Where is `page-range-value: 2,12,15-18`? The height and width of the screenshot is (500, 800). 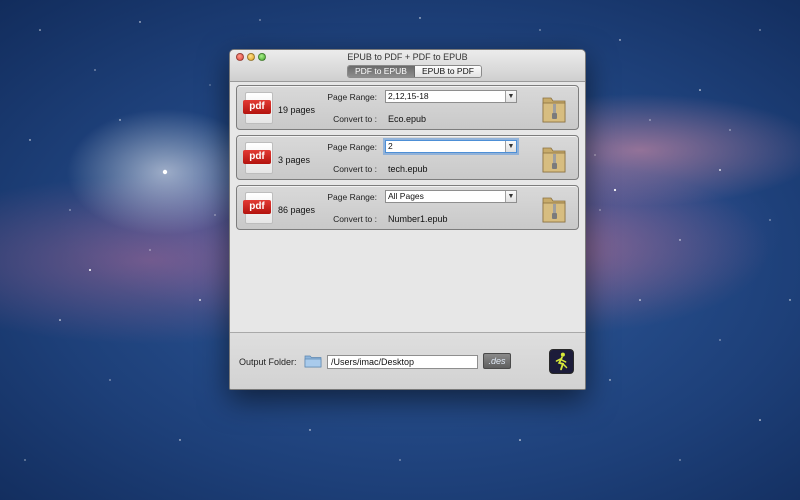 page-range-value: 2,12,15-18 is located at coordinates (408, 96).